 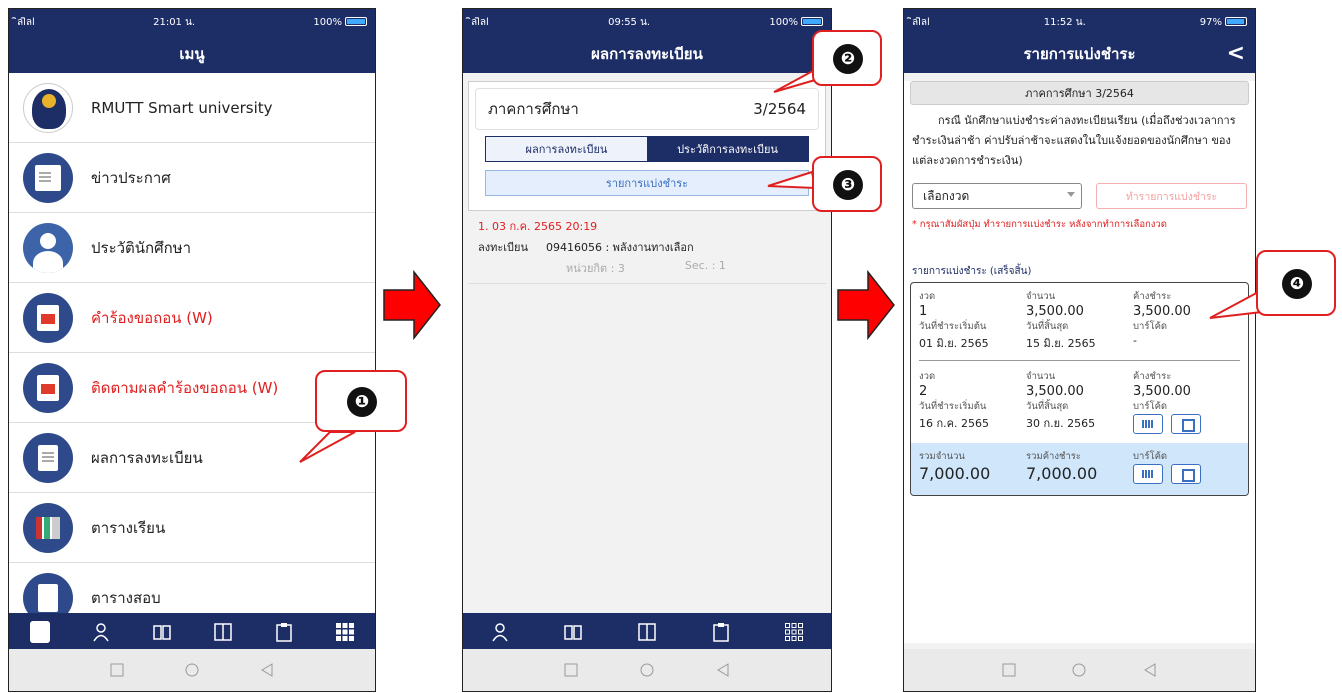 I want to click on callout-1: ❶, so click(x=361, y=401).